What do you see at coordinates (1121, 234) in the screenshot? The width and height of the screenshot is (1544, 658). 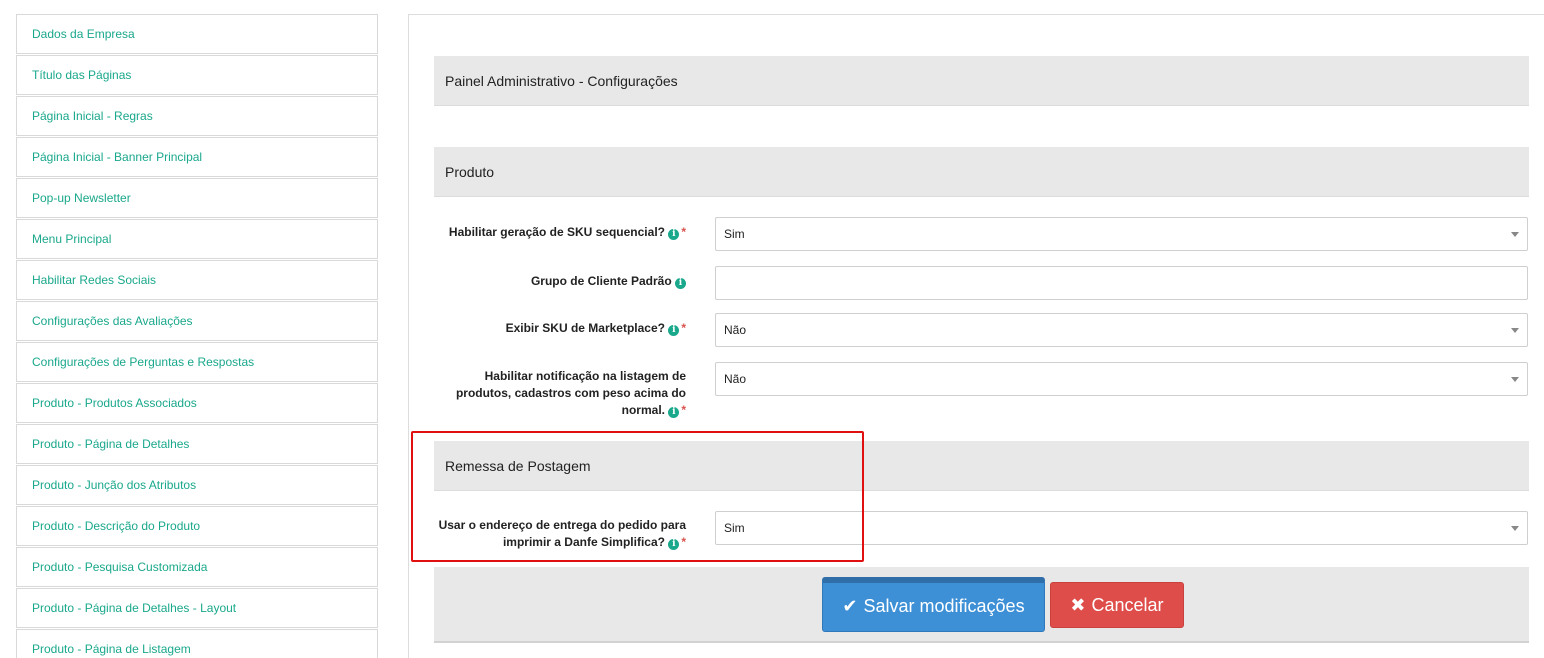 I see `select-sku-sequencial: Sim` at bounding box center [1121, 234].